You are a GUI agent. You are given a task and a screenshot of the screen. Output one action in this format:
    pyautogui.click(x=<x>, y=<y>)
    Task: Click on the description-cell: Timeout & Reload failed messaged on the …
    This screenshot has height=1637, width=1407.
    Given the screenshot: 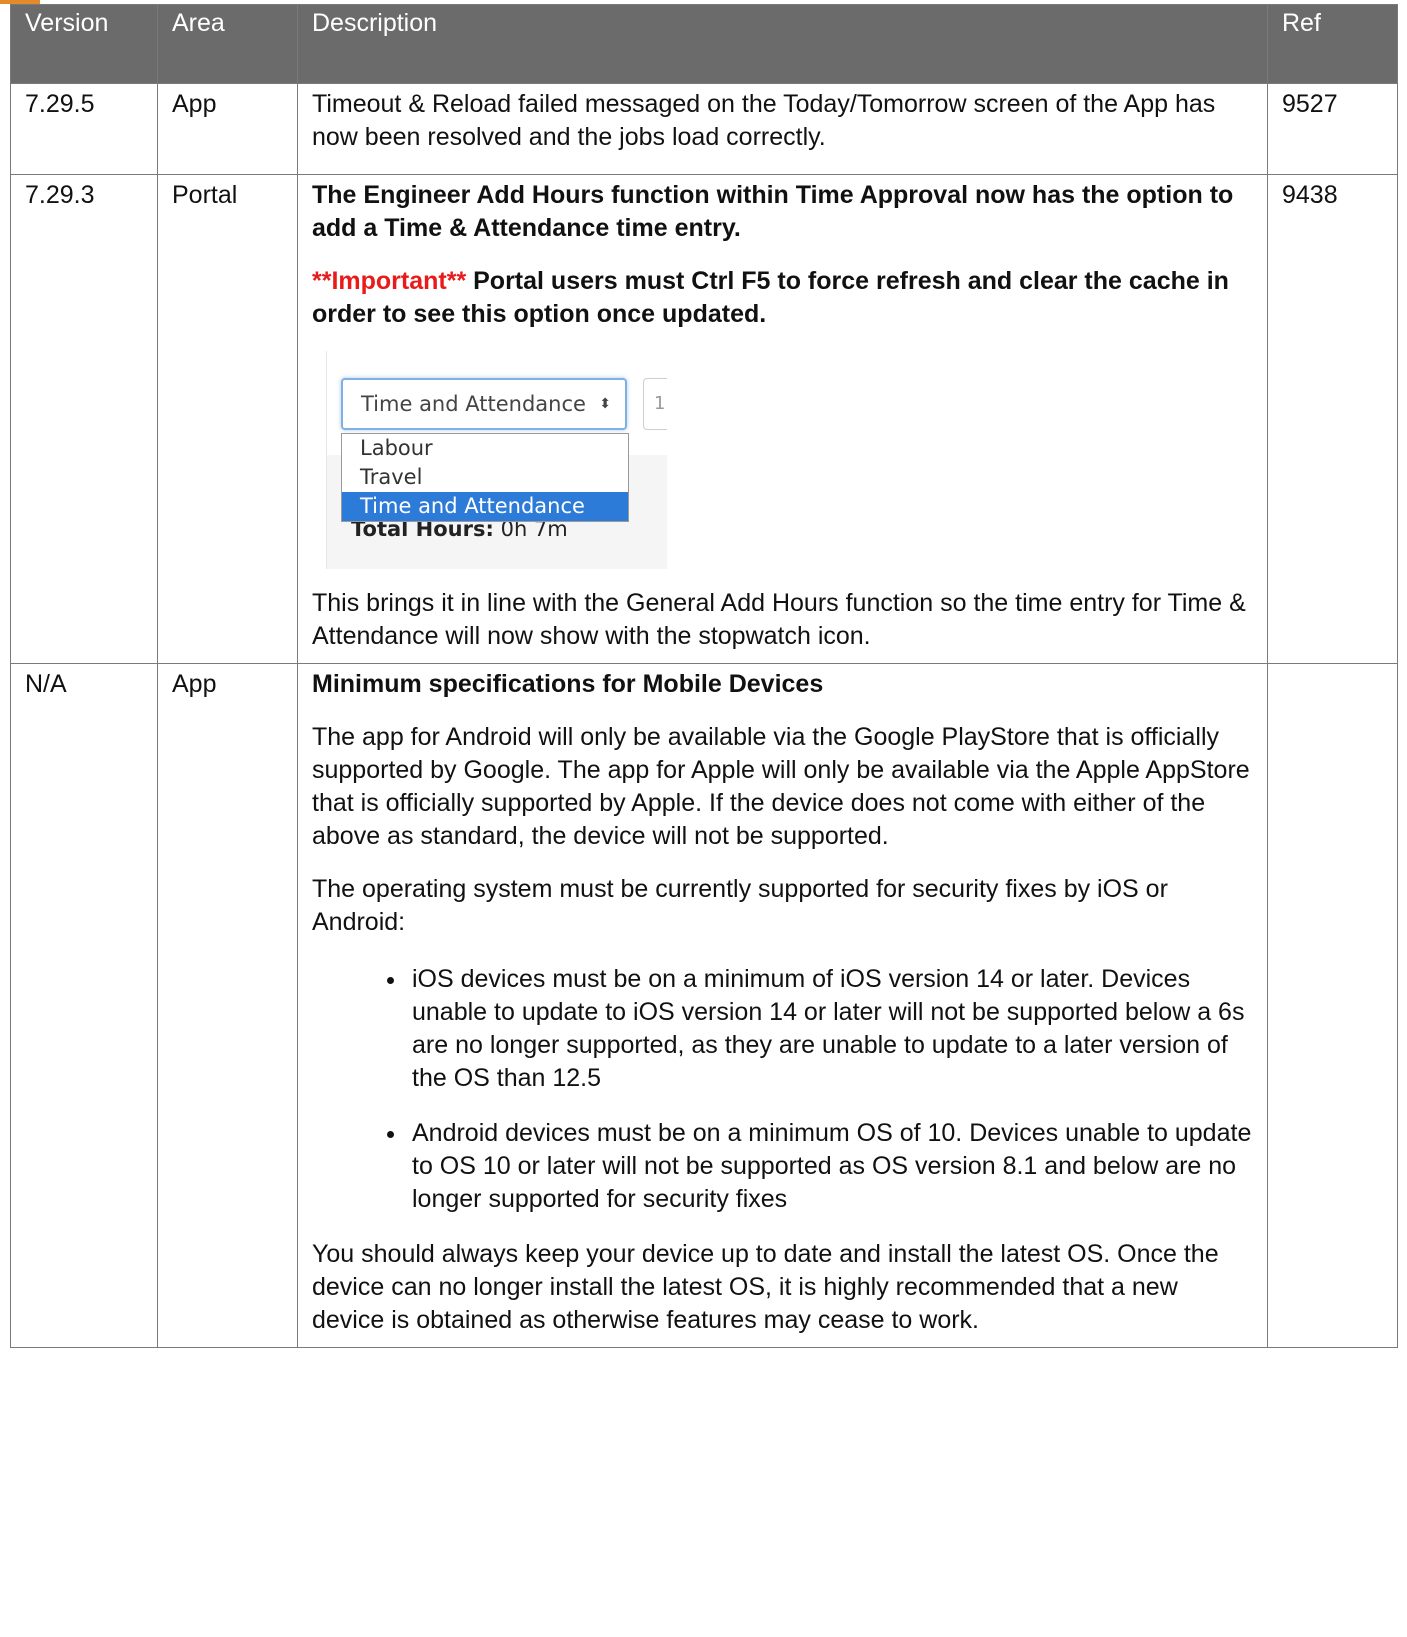 What is the action you would take?
    pyautogui.click(x=782, y=129)
    